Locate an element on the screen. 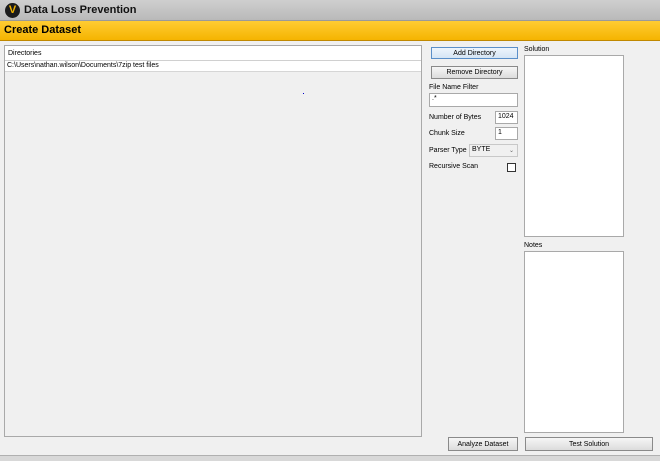 This screenshot has width=660, height=461. number-of-bytes-input: 1024 is located at coordinates (506, 117).